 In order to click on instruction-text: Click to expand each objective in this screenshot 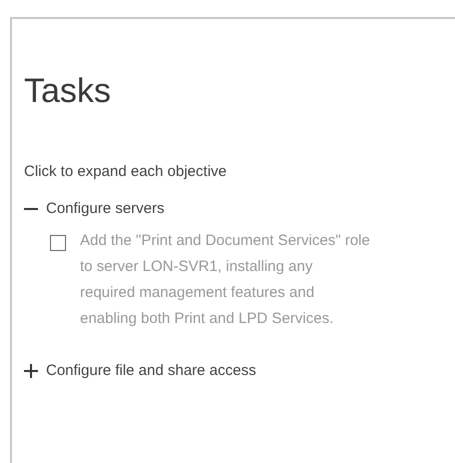, I will do `click(126, 171)`.